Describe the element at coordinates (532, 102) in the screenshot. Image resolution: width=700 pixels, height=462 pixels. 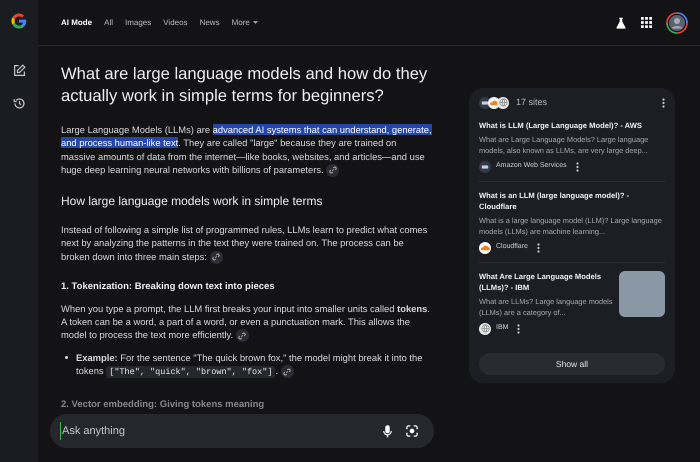
I see `site-count: 17 sites` at that location.